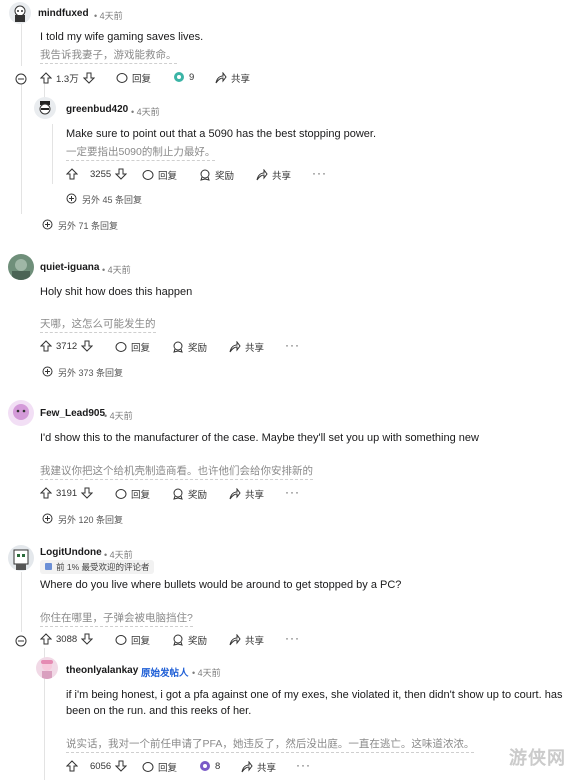 This screenshot has width=584, height=780. Describe the element at coordinates (98, 324) in the screenshot. I see `comment-translation: 天哪，这怎么可能发生的` at that location.